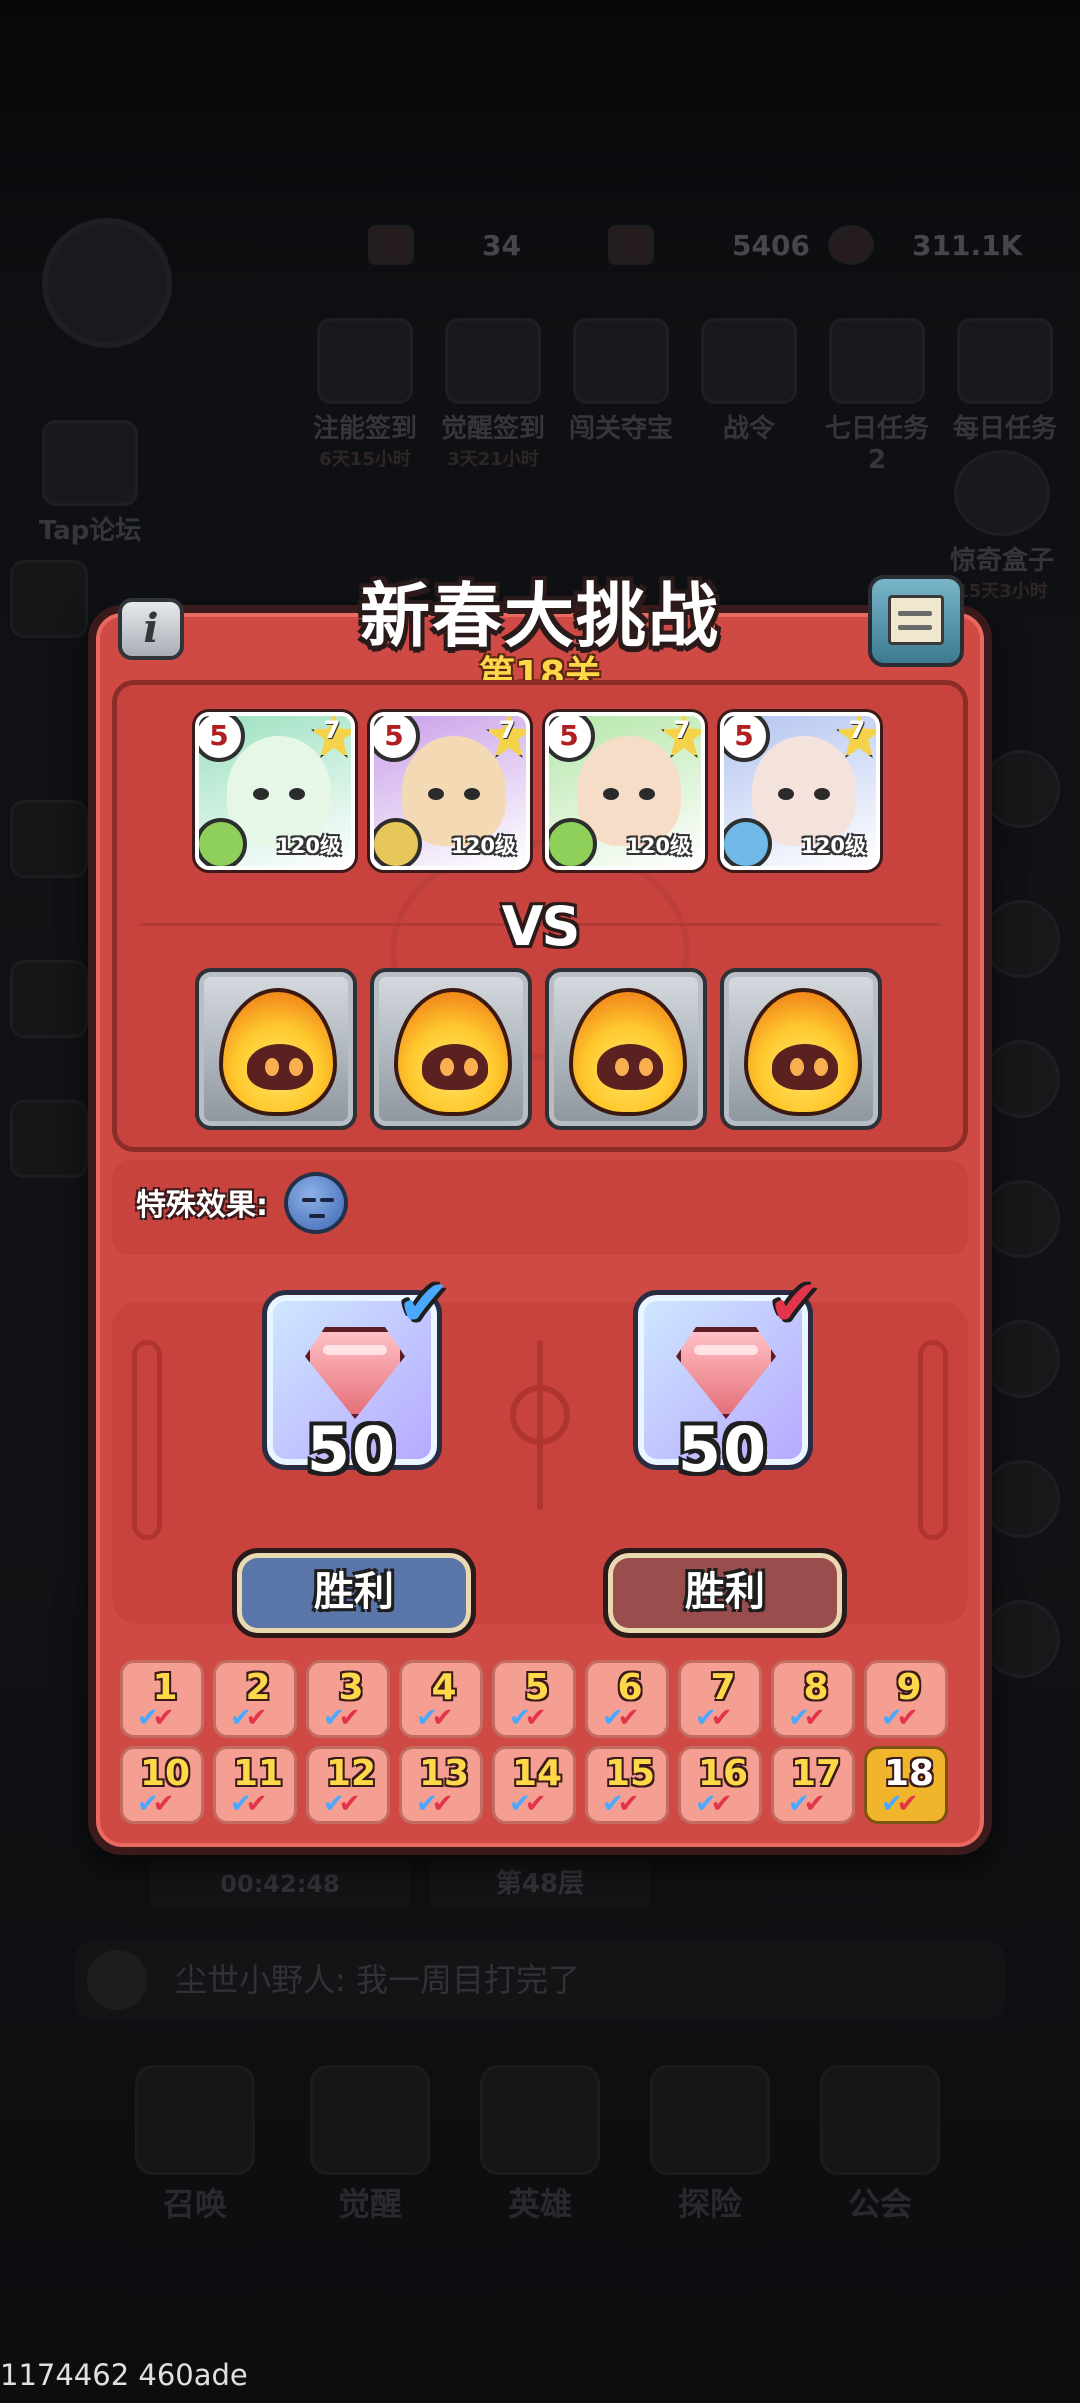 The height and width of the screenshot is (2403, 1080). I want to click on stage-tile: 2 ✔✔, so click(255, 1699).